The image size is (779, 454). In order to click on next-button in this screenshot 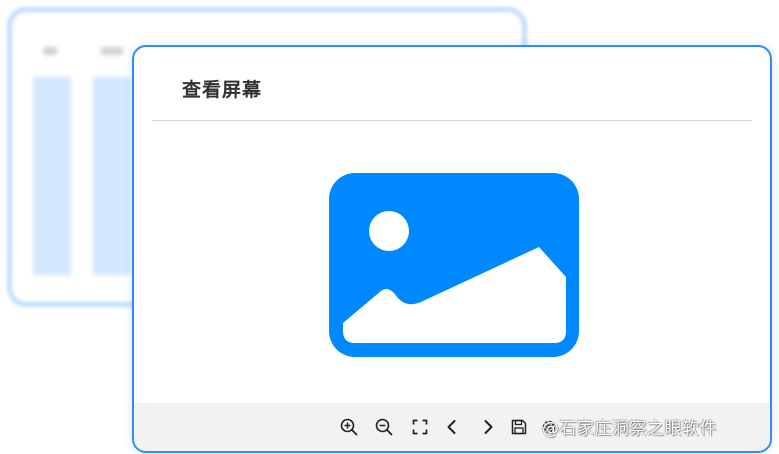, I will do `click(488, 427)`.